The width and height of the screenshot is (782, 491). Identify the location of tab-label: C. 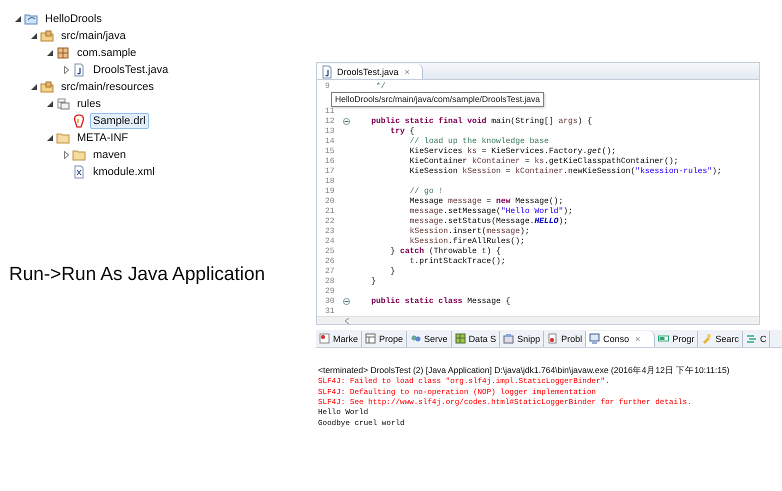
(763, 339).